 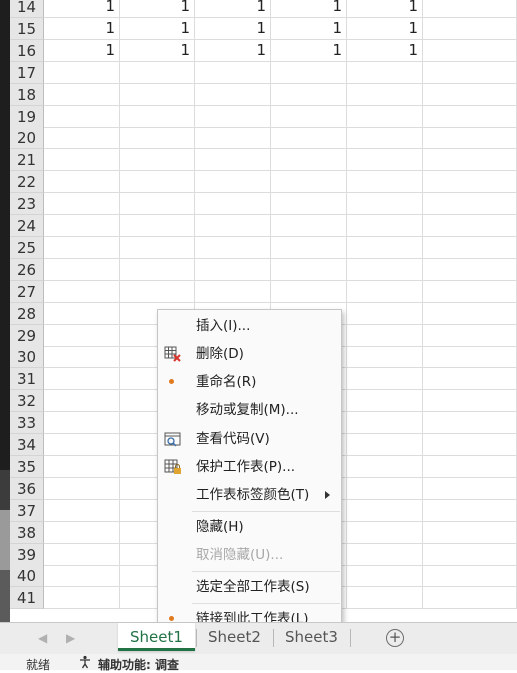 What do you see at coordinates (156, 637) in the screenshot?
I see `sheet-tab-sheet1: Sheet1` at bounding box center [156, 637].